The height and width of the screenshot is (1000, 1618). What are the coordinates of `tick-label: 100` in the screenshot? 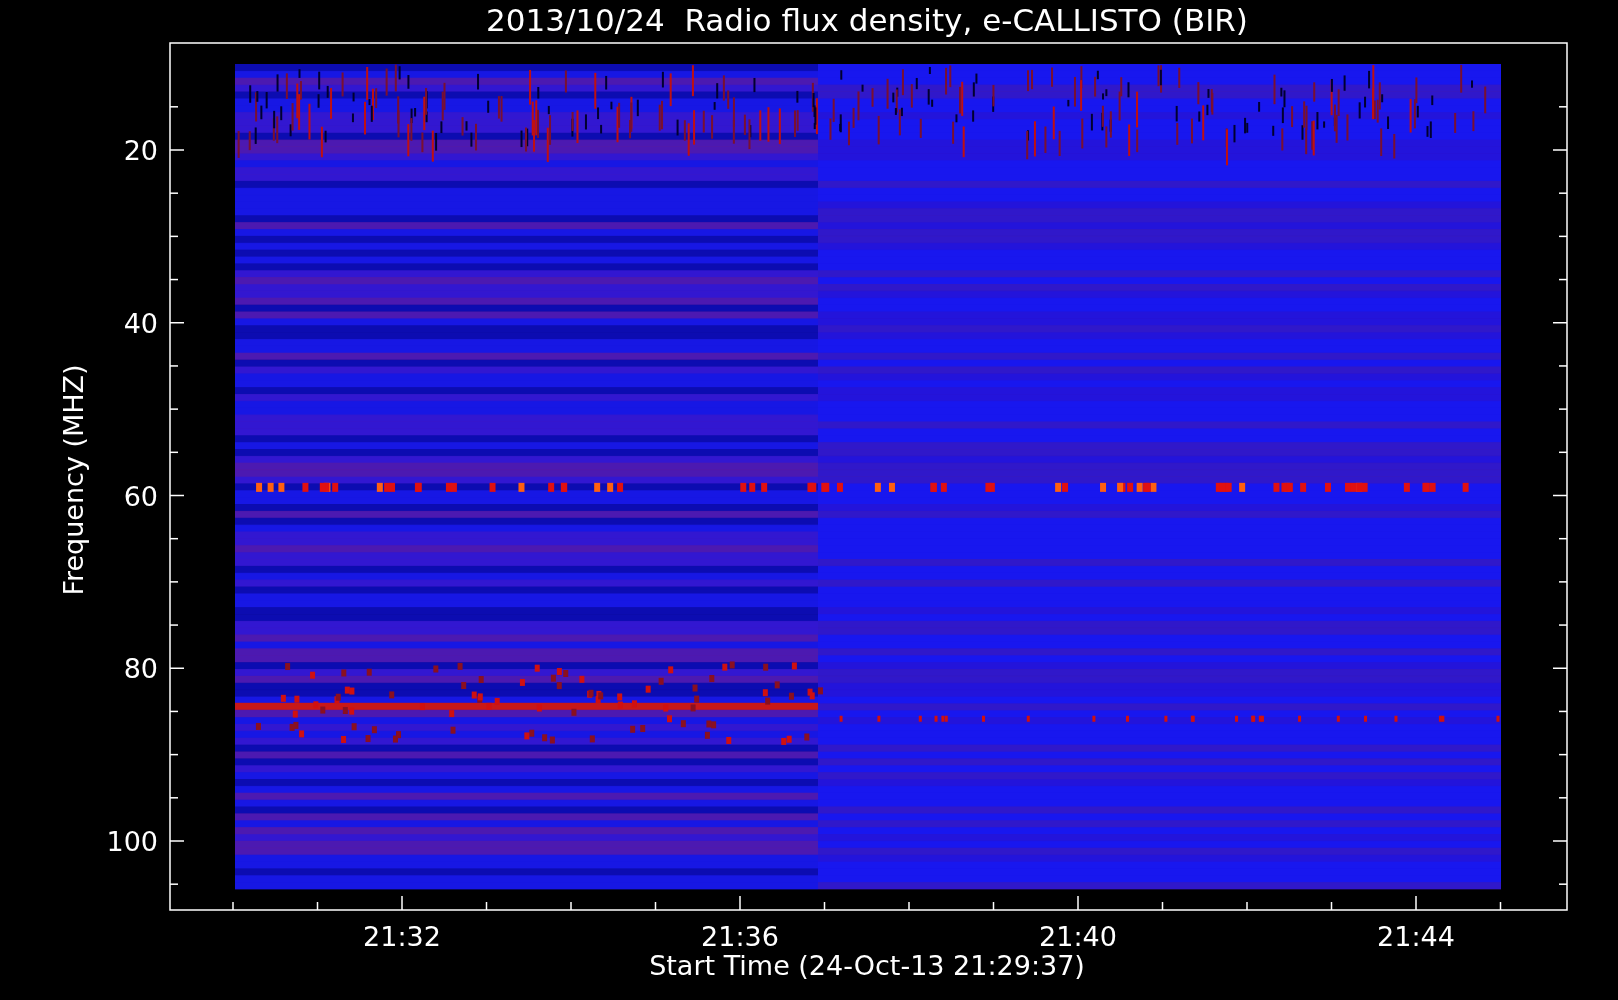 It's located at (132, 841).